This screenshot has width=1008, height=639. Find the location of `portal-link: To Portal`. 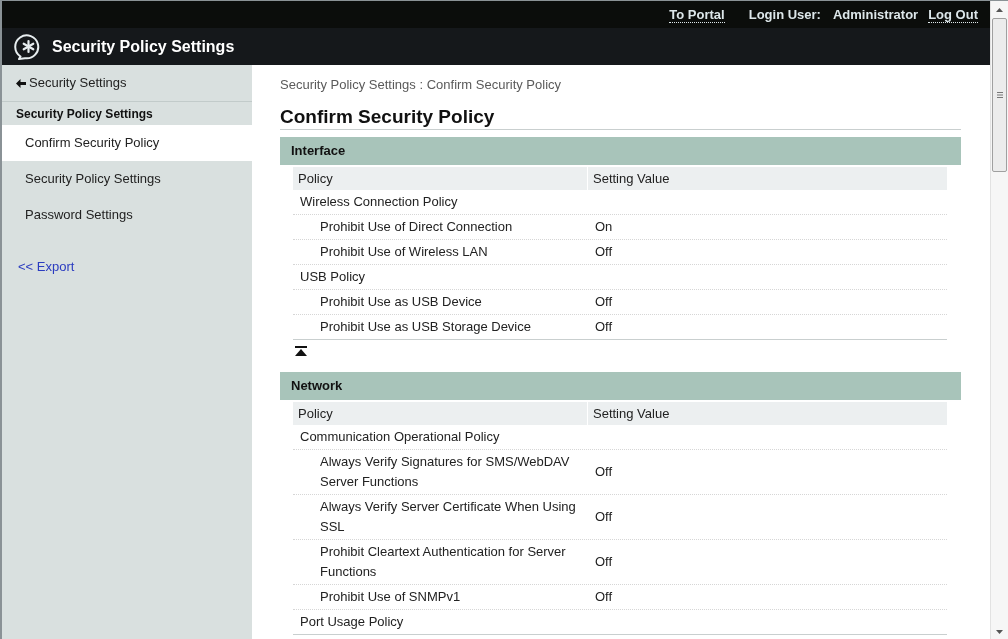

portal-link: To Portal is located at coordinates (697, 14).